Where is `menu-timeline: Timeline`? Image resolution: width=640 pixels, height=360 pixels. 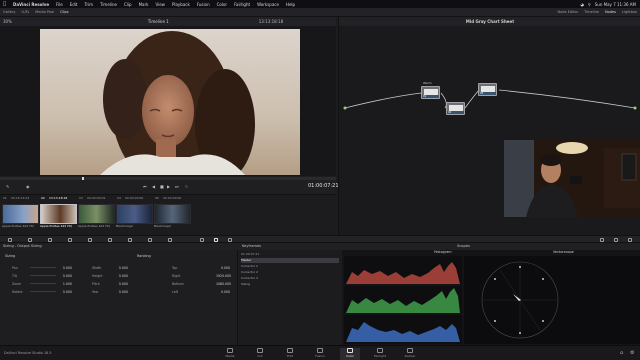
menu-timeline: Timeline is located at coordinates (108, 4).